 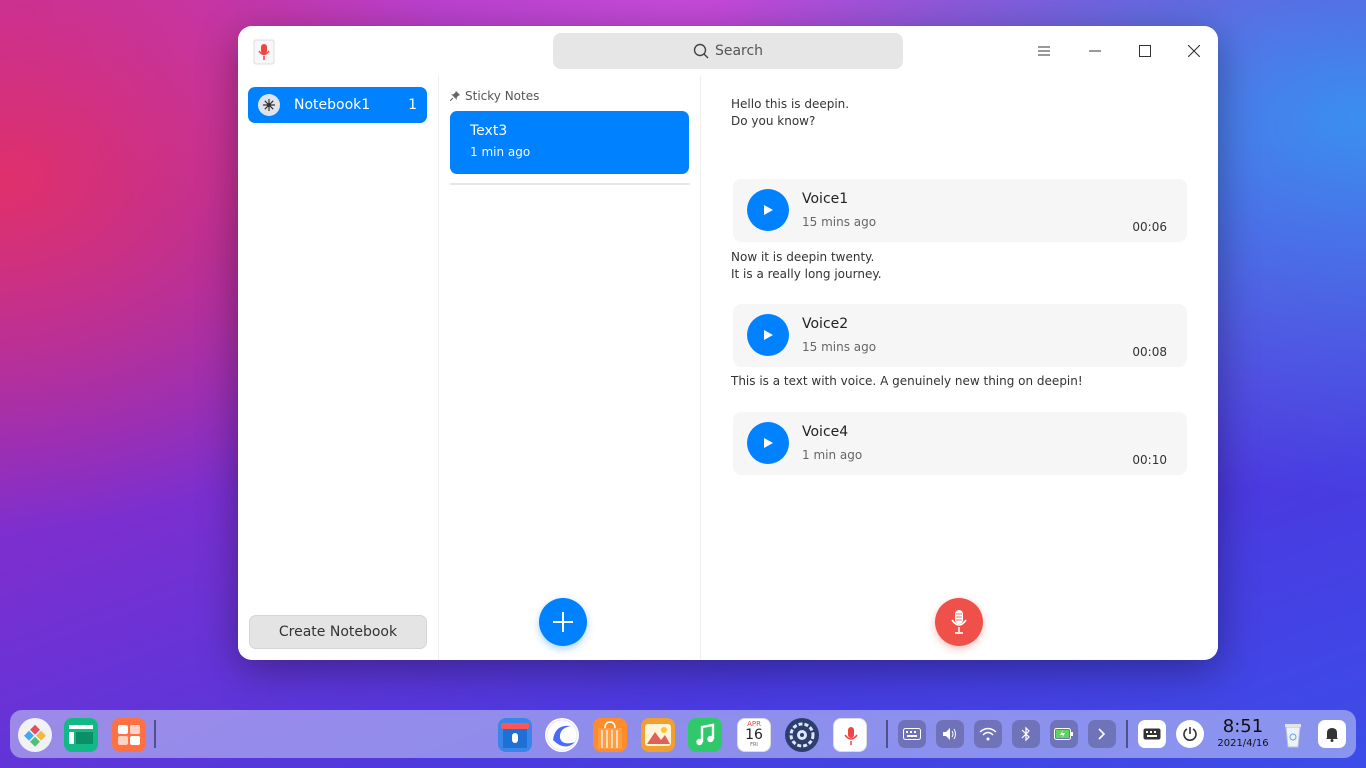 I want to click on voice-duration: 00:08, so click(x=1149, y=352).